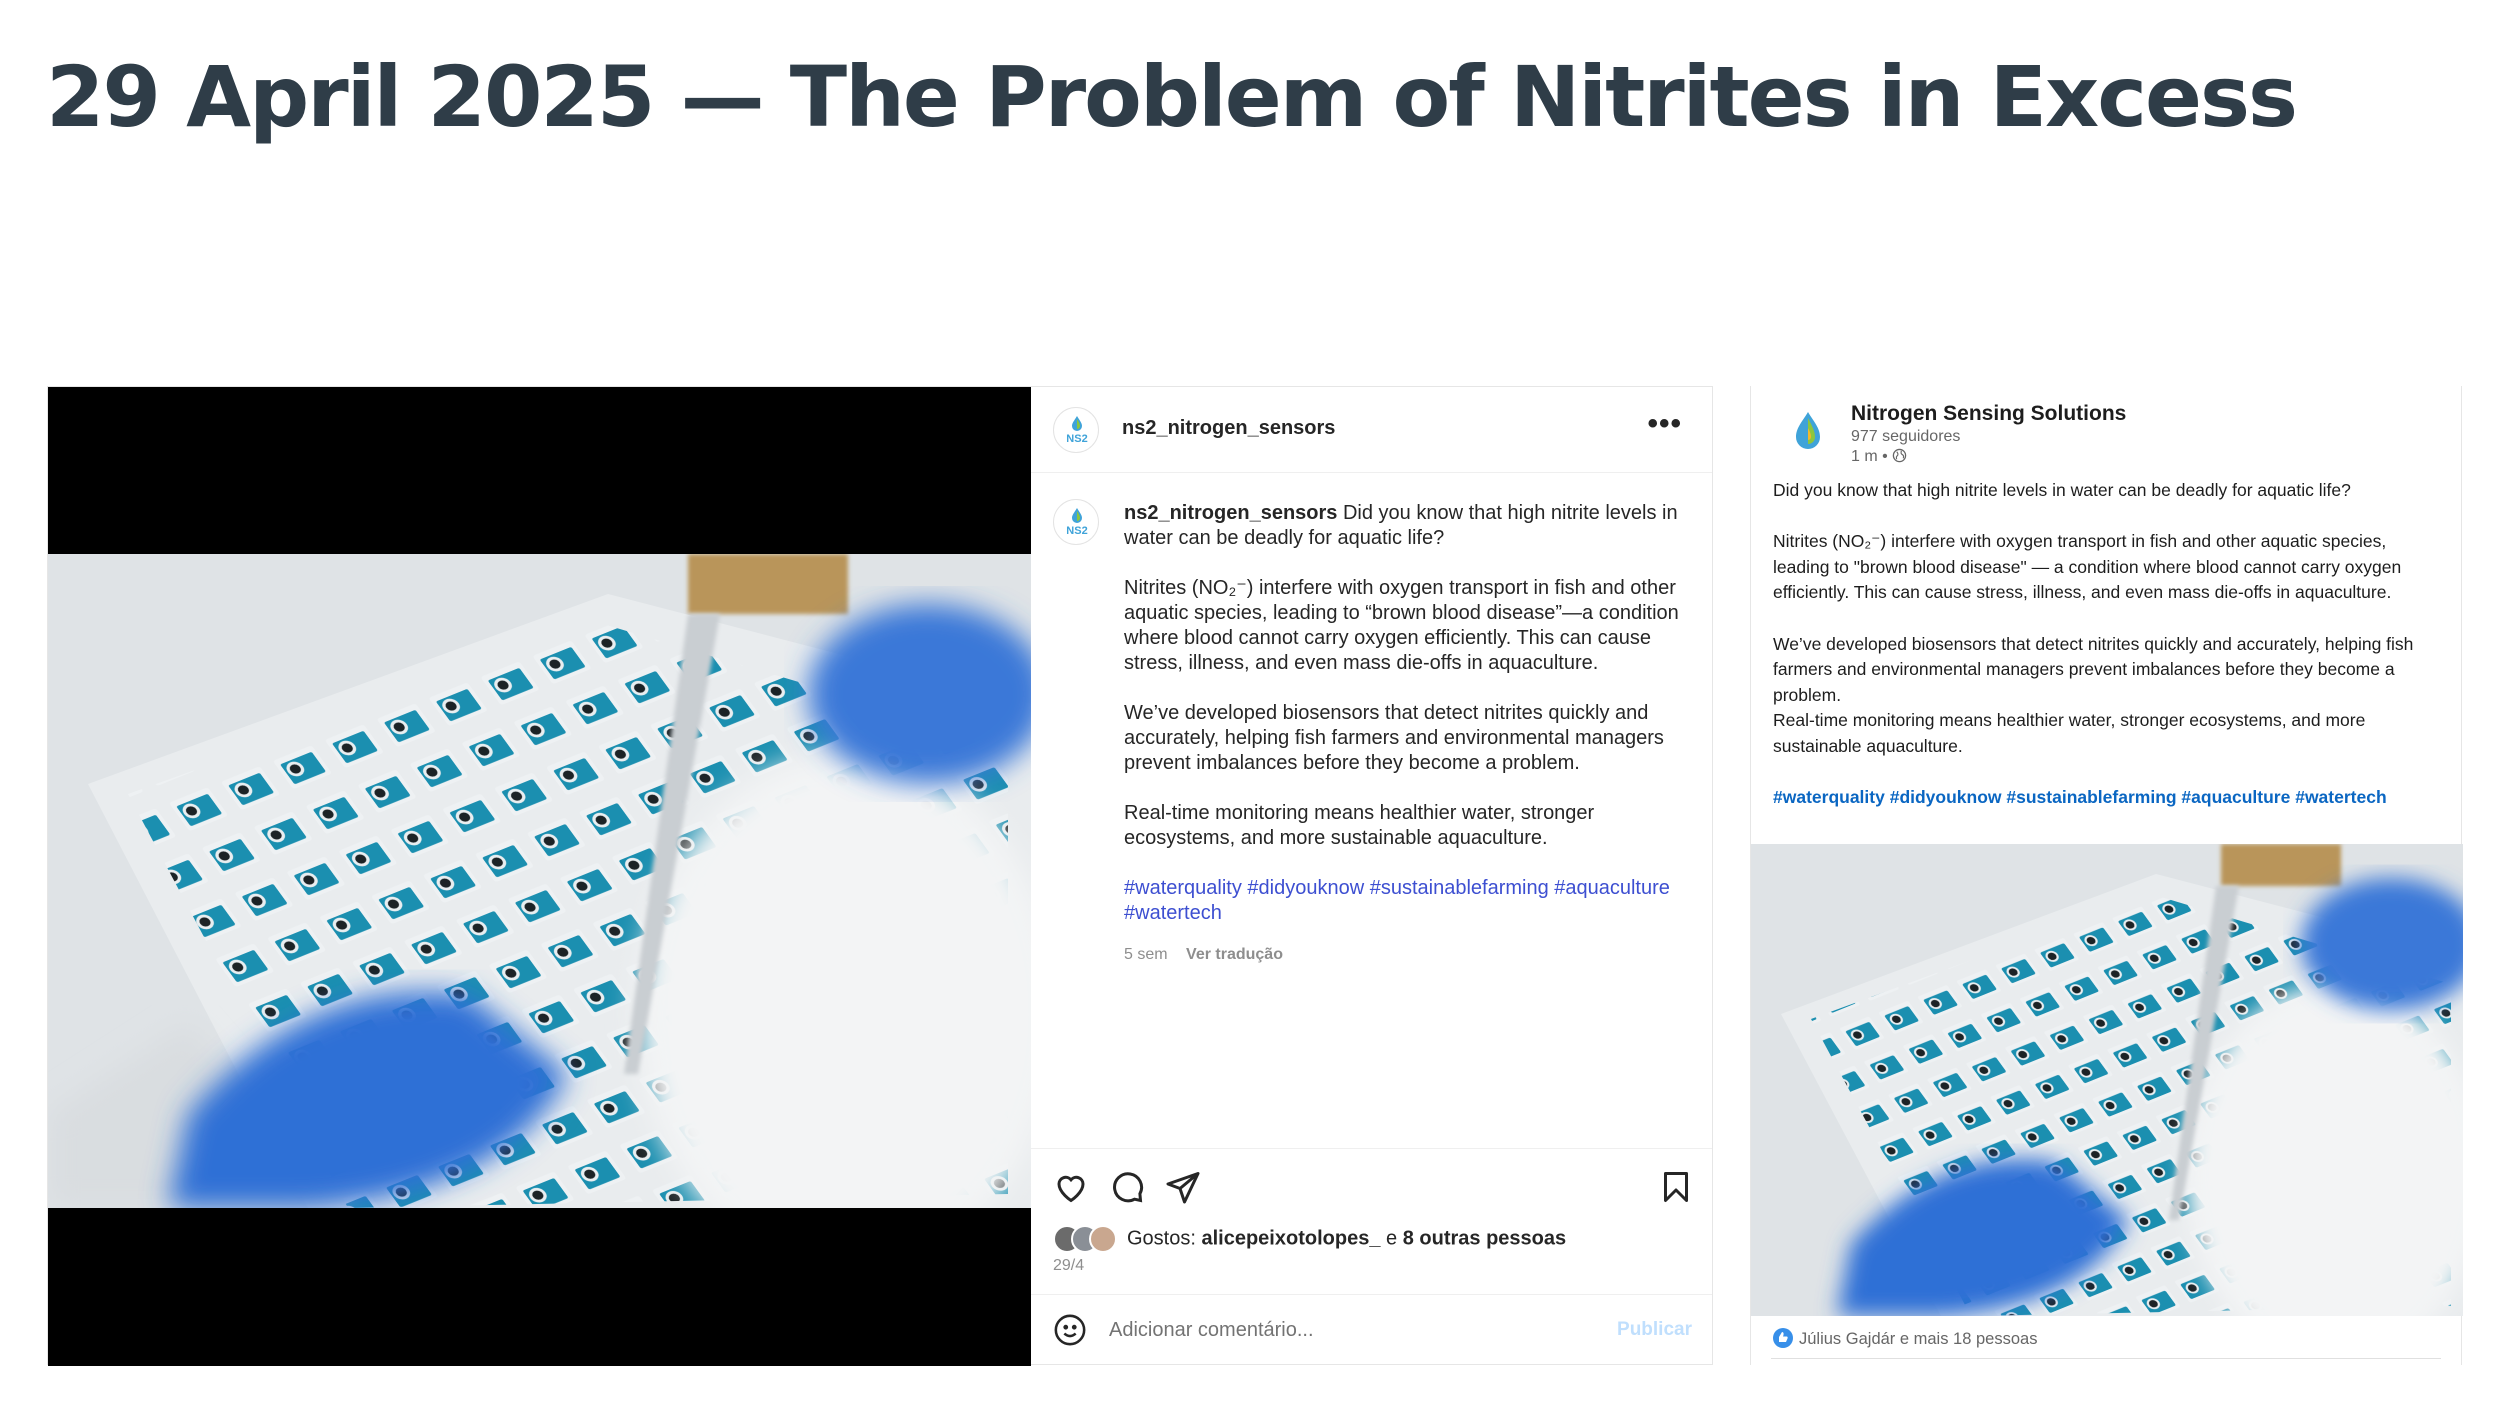 The height and width of the screenshot is (1406, 2500). Describe the element at coordinates (1899, 455) in the screenshot. I see `globe-icon` at that location.